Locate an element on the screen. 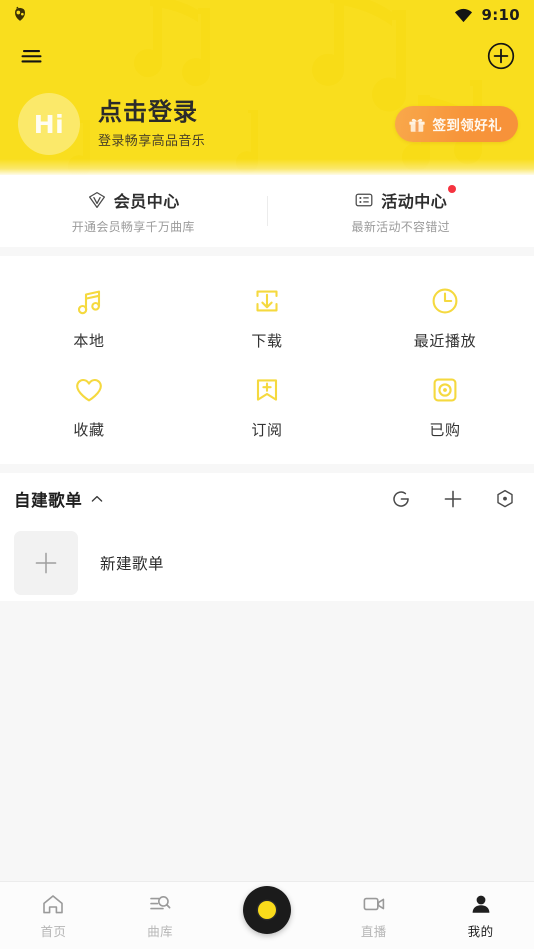 This screenshot has height=949, width=534. grid-label-purchased: 已购 is located at coordinates (445, 430).